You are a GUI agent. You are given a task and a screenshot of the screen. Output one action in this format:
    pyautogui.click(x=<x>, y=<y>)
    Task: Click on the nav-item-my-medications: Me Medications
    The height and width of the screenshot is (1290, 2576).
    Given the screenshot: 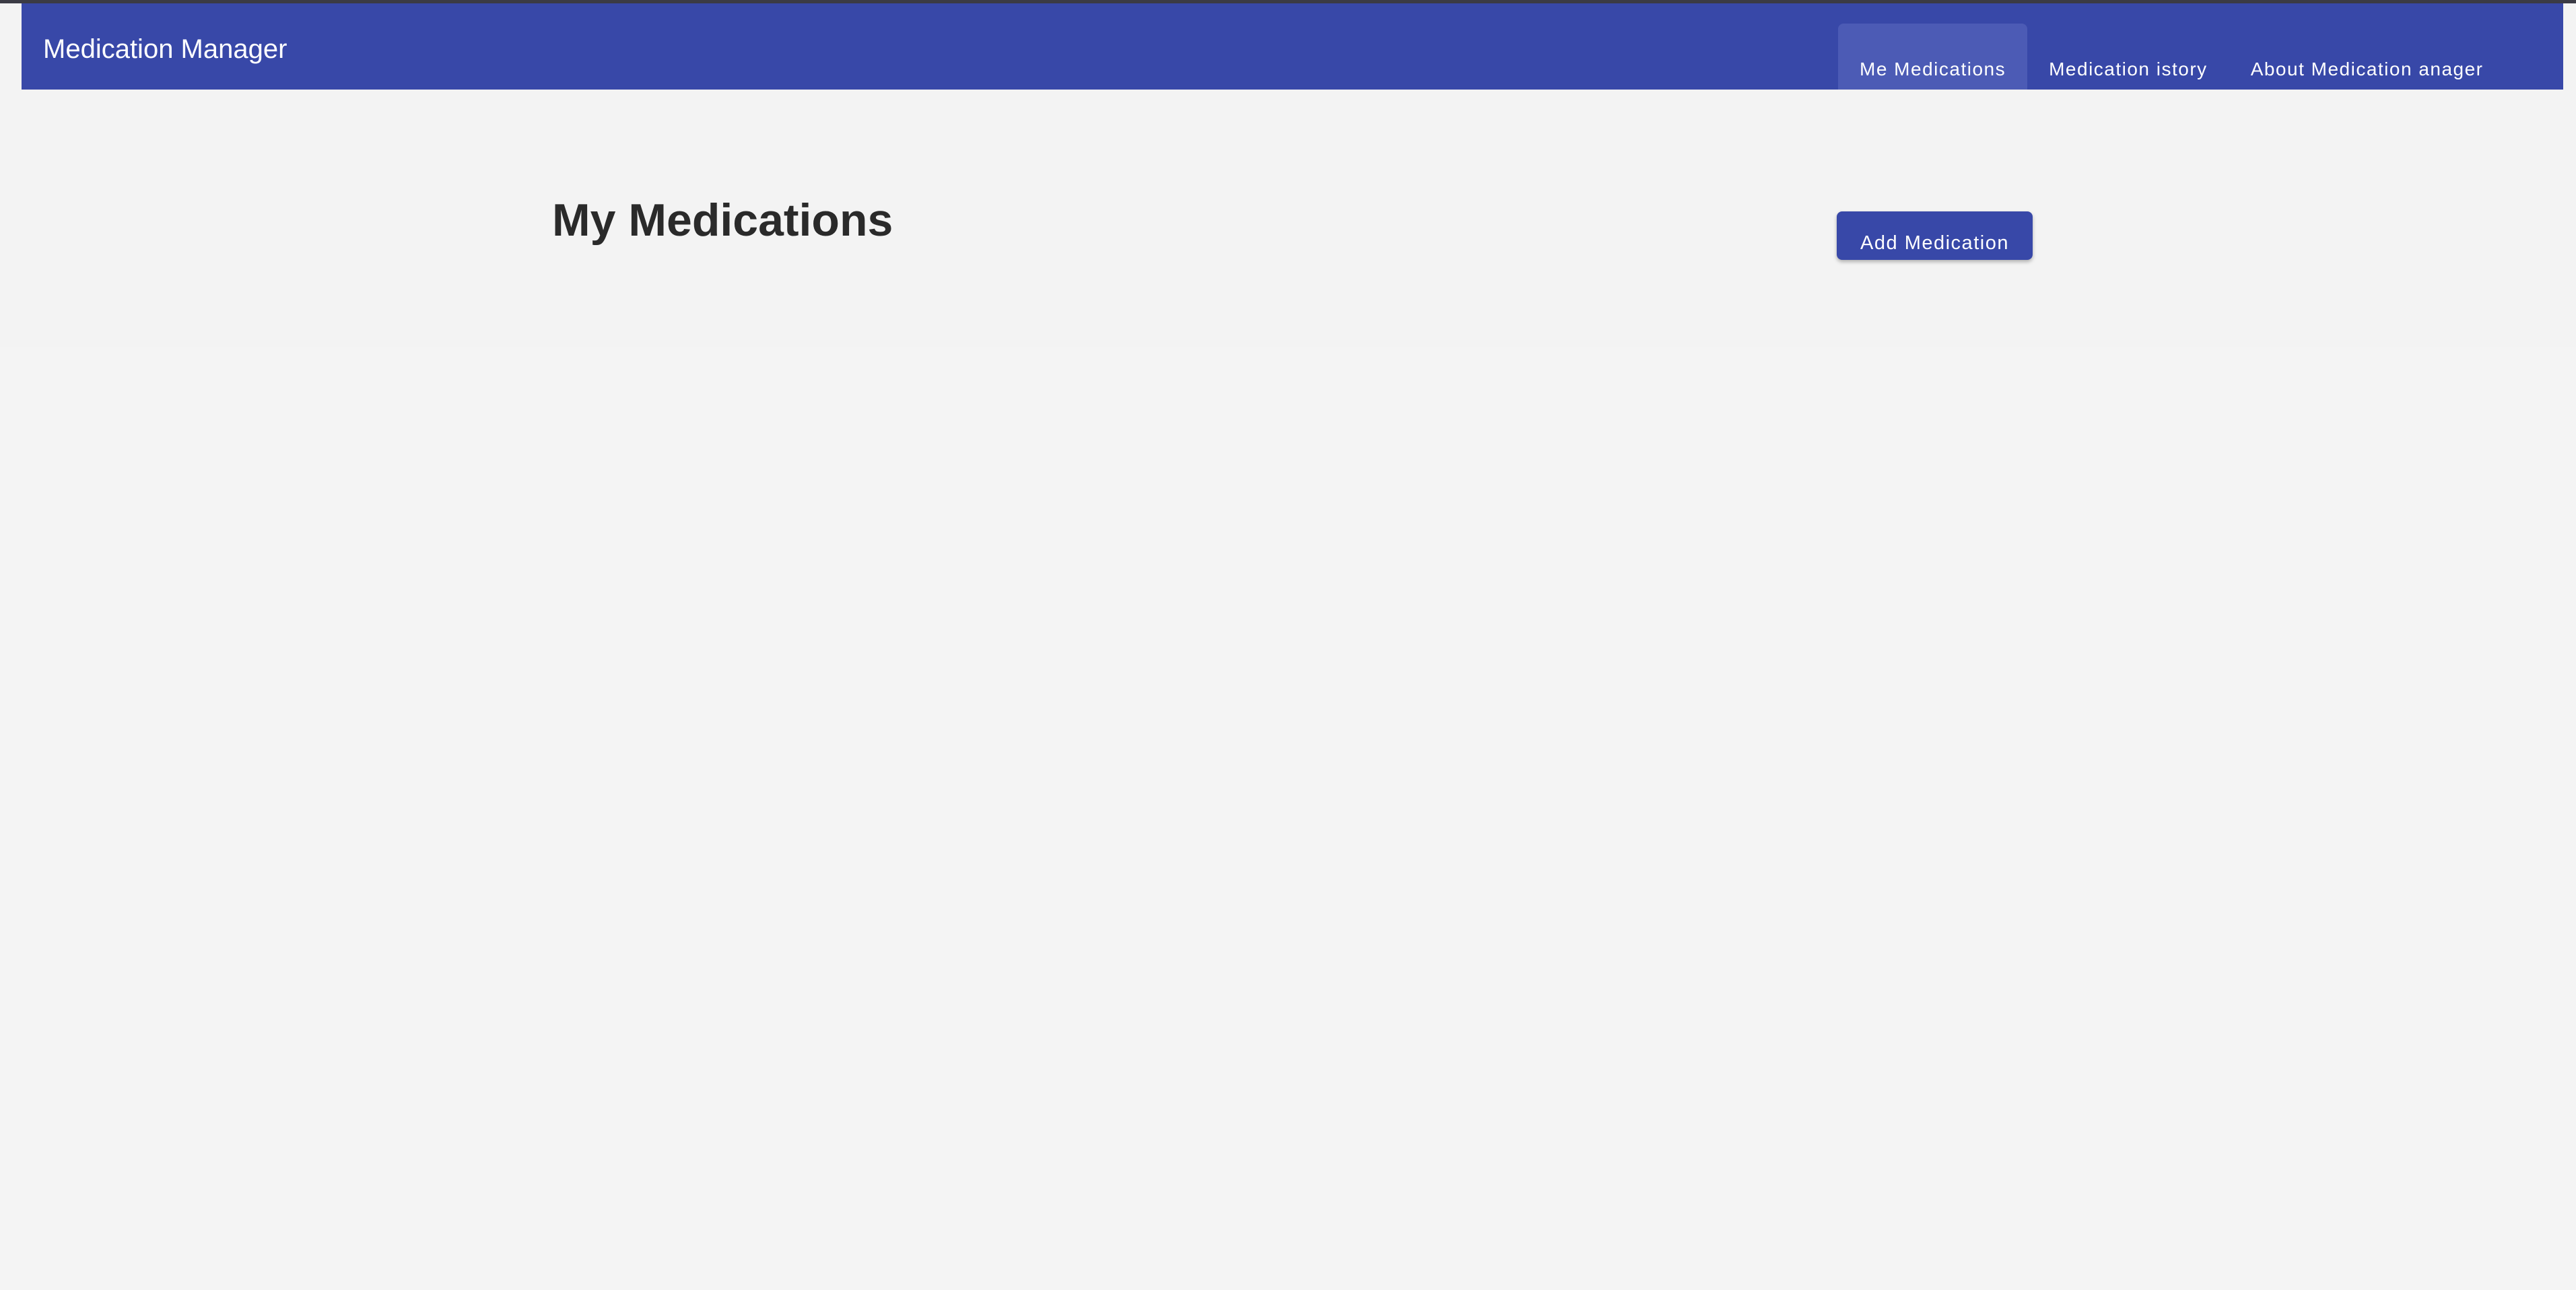 What is the action you would take?
    pyautogui.click(x=1933, y=57)
    